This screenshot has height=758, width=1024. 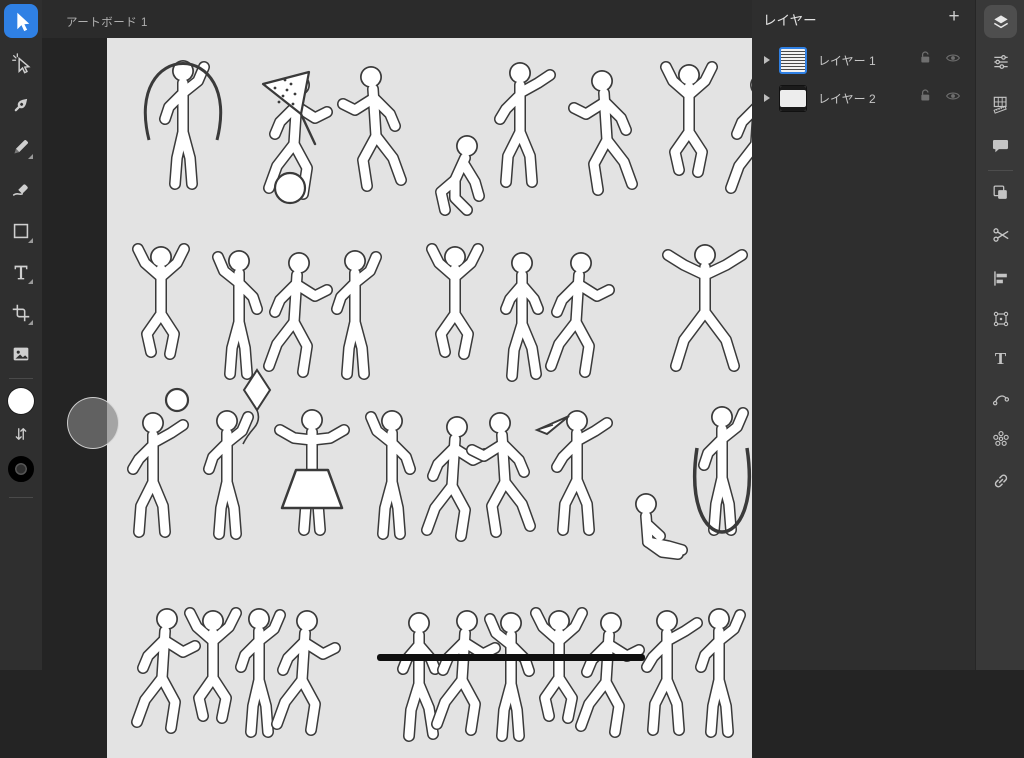 I want to click on panel-switch-strip: T, so click(x=999, y=335).